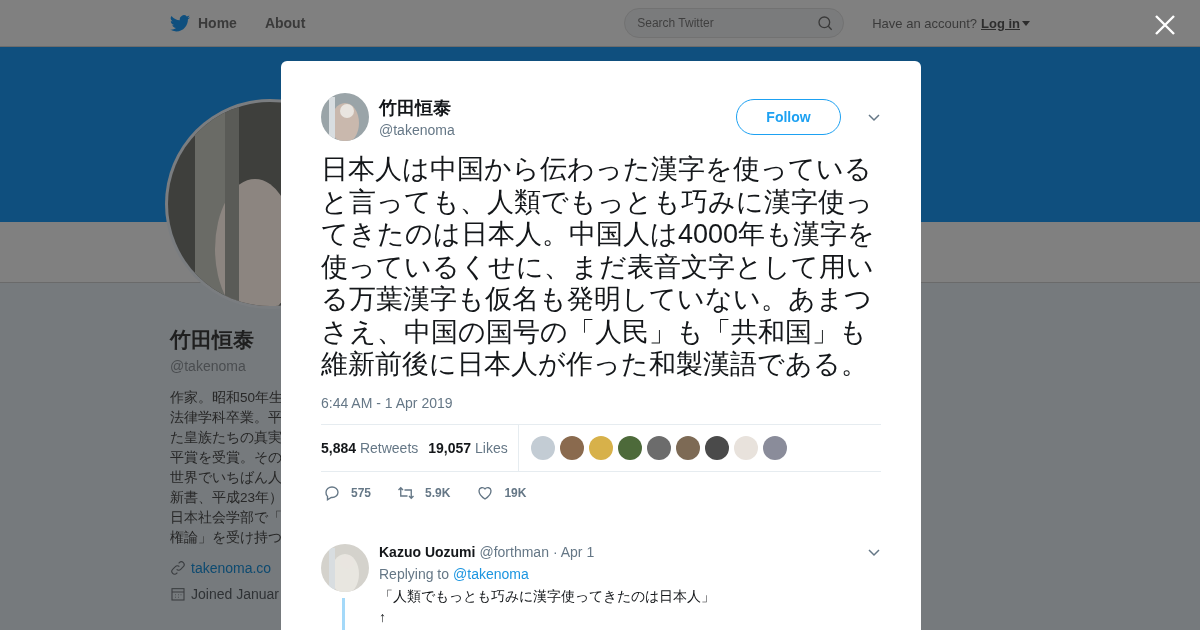 This screenshot has height=630, width=1200. What do you see at coordinates (1026, 23) in the screenshot?
I see `caret-icon` at bounding box center [1026, 23].